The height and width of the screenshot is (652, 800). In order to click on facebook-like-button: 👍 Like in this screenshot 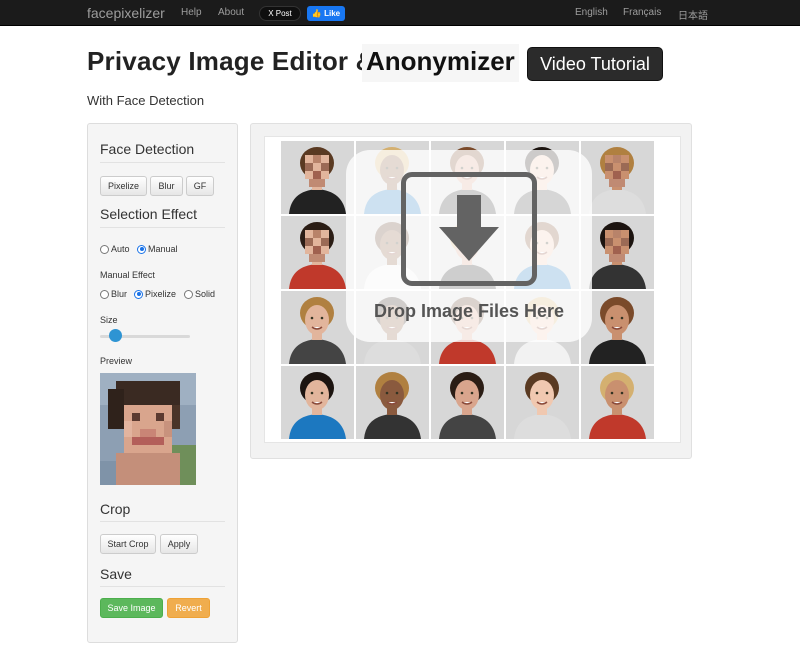, I will do `click(326, 13)`.